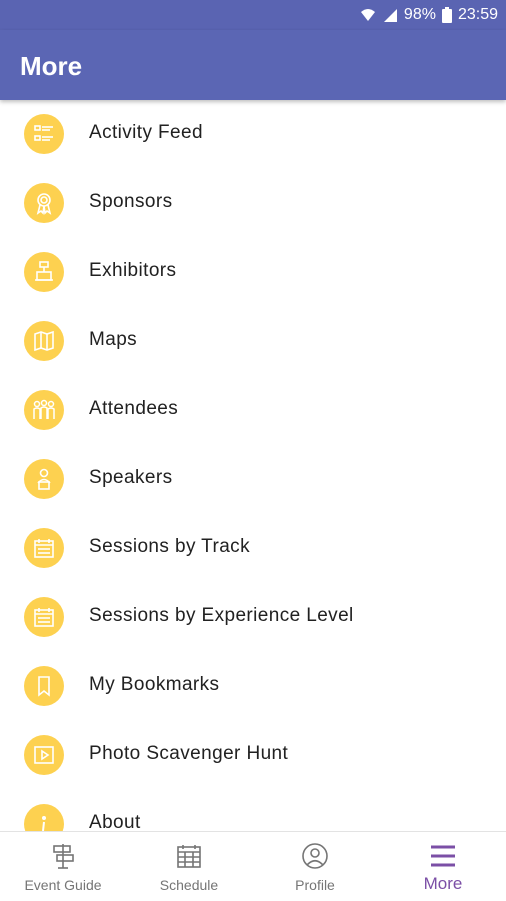 This screenshot has height=901, width=506. What do you see at coordinates (253, 65) in the screenshot?
I see `app-bar: More` at bounding box center [253, 65].